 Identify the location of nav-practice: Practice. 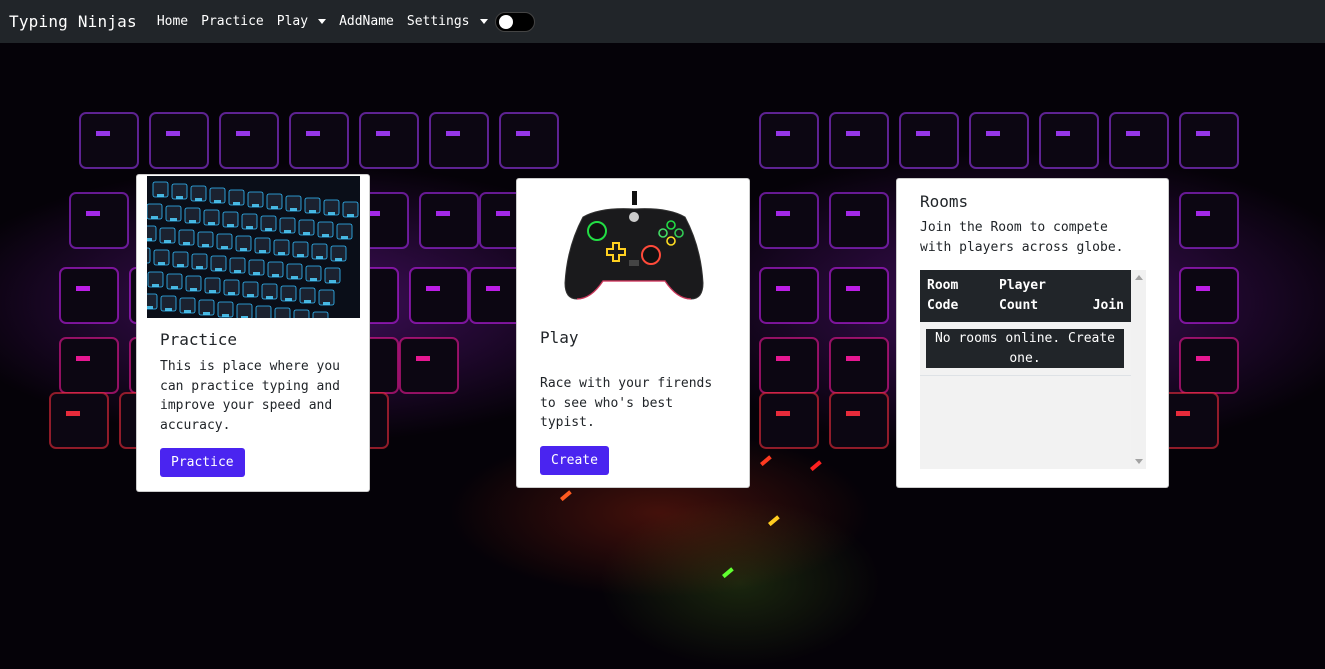
(232, 21).